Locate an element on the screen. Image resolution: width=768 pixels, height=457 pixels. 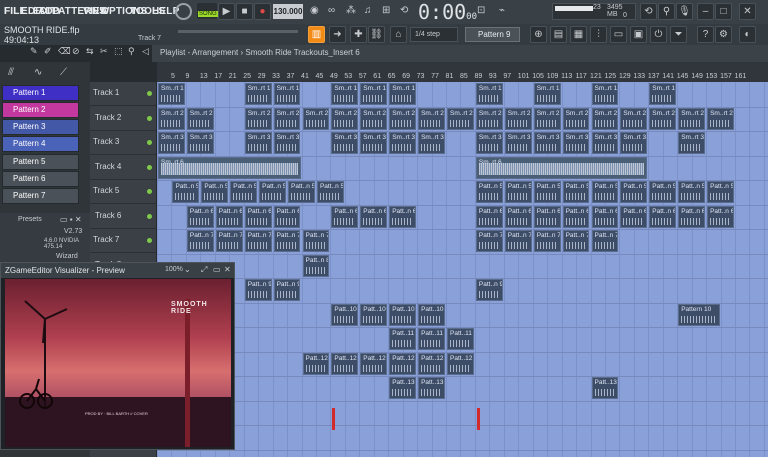
tempo-tapper-icon: ⏷ is located at coordinates (678, 34).